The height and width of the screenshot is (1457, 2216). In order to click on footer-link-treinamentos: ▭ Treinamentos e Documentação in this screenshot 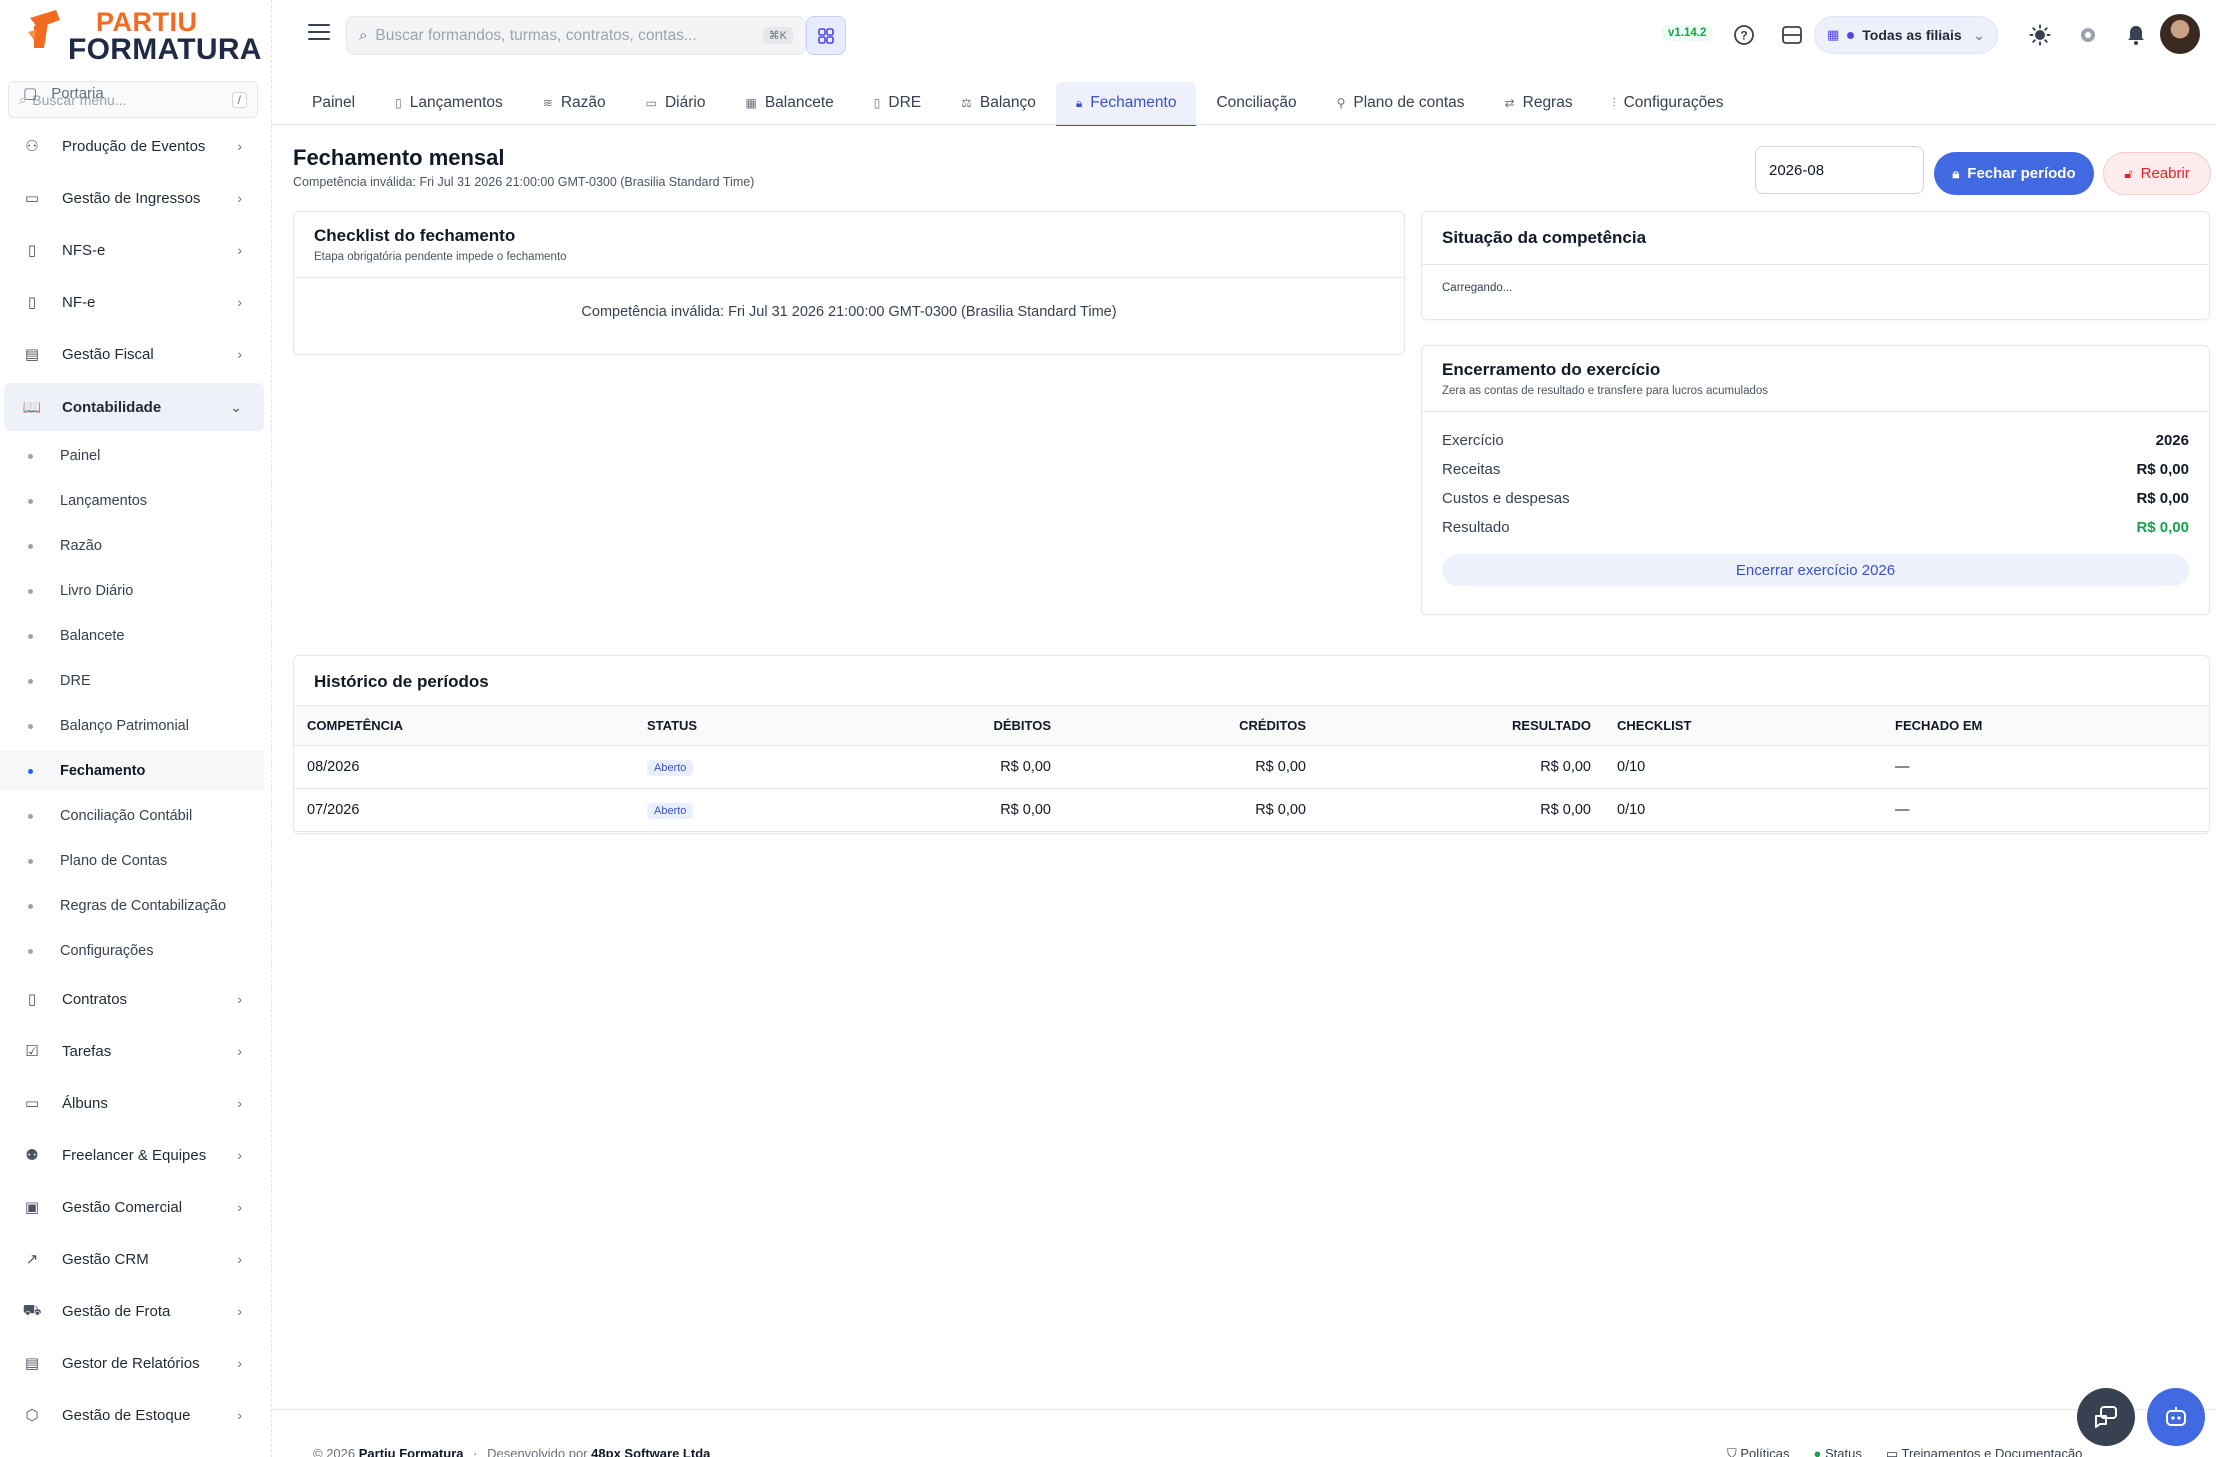, I will do `click(1984, 1451)`.